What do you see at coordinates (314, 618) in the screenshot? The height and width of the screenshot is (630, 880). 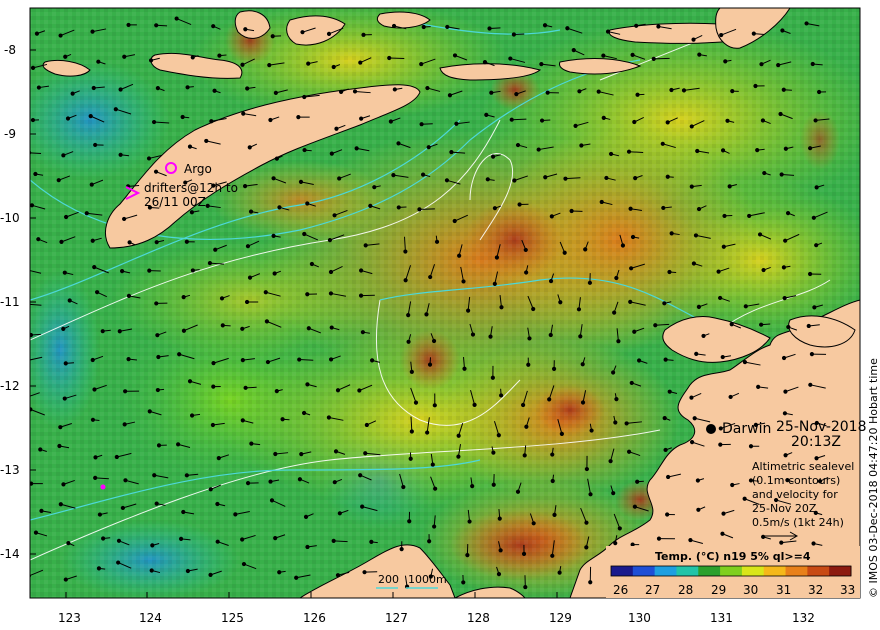 I see `lon-tick-label: 126` at bounding box center [314, 618].